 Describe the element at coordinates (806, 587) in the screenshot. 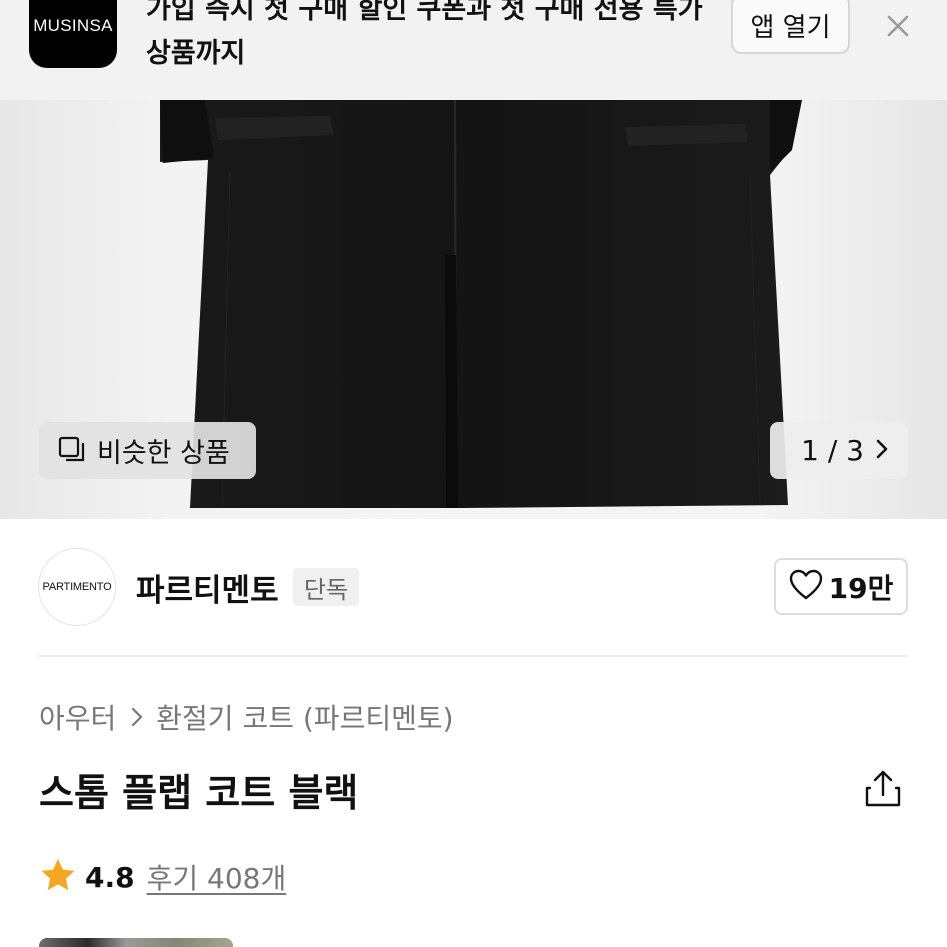

I see `heart-icon` at that location.